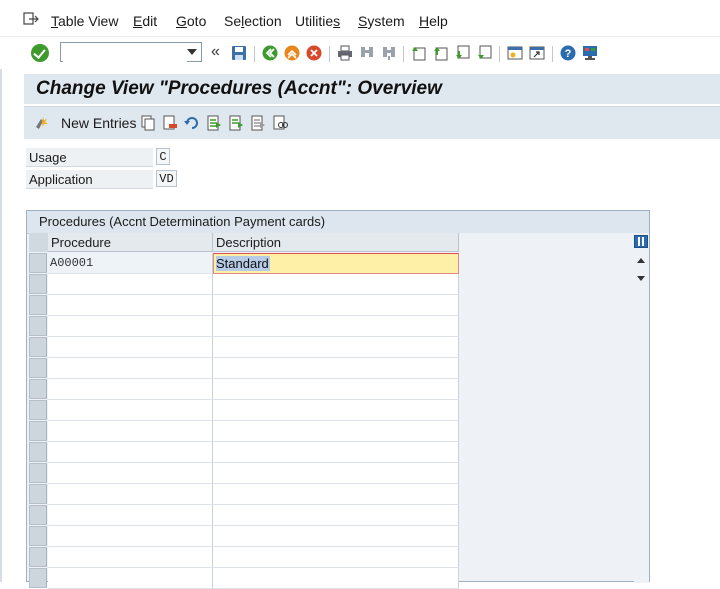 The height and width of the screenshot is (589, 720). What do you see at coordinates (641, 260) in the screenshot?
I see `scroll-up-arrow-icon` at bounding box center [641, 260].